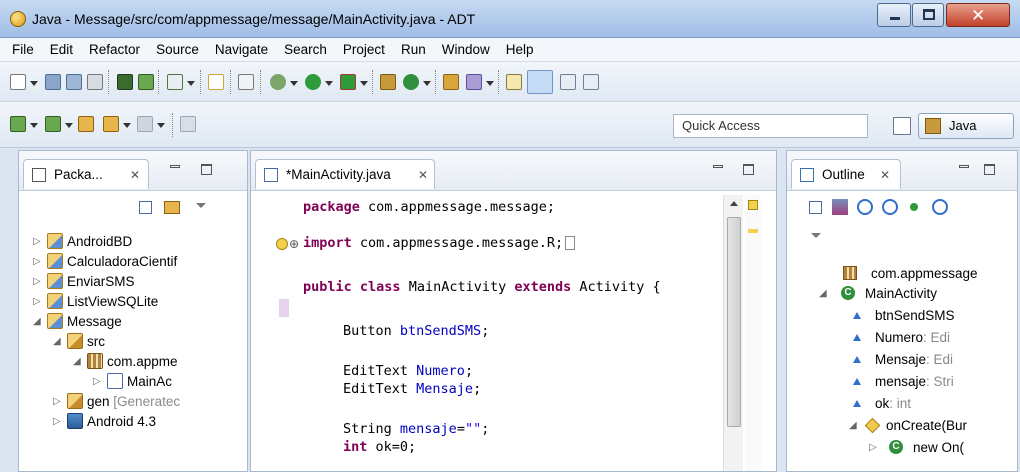 The height and width of the screenshot is (472, 1020). What do you see at coordinates (734, 203) in the screenshot?
I see `scroll-up-icon` at bounding box center [734, 203].